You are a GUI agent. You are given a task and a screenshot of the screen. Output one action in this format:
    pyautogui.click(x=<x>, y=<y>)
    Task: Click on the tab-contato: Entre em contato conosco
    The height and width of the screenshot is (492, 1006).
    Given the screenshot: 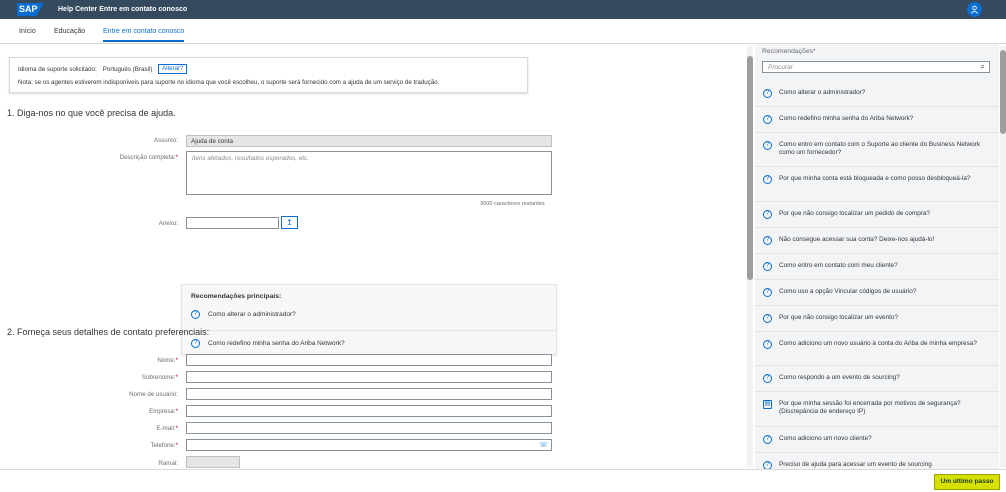 What is the action you would take?
    pyautogui.click(x=144, y=35)
    